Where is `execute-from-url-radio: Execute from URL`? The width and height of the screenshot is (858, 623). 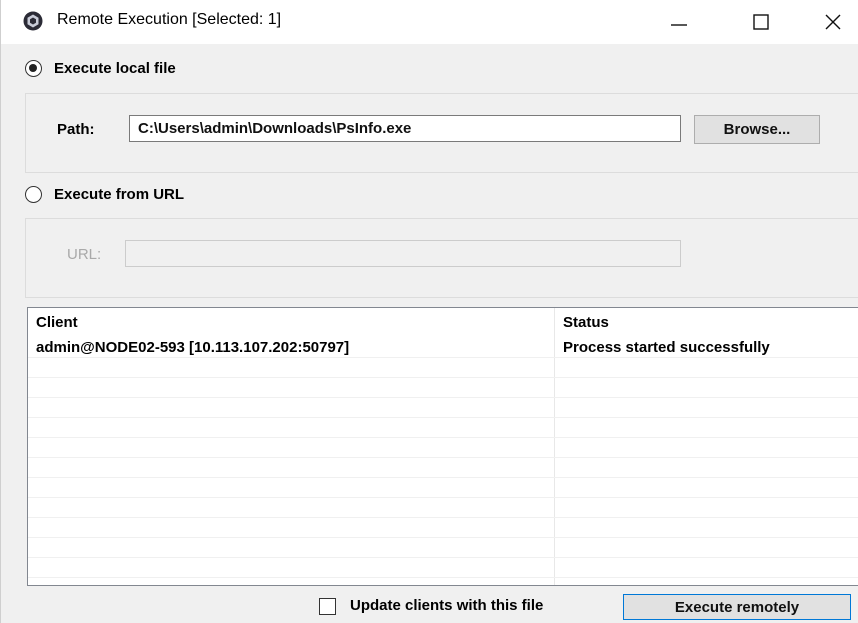
execute-from-url-radio: Execute from URL is located at coordinates (104, 194).